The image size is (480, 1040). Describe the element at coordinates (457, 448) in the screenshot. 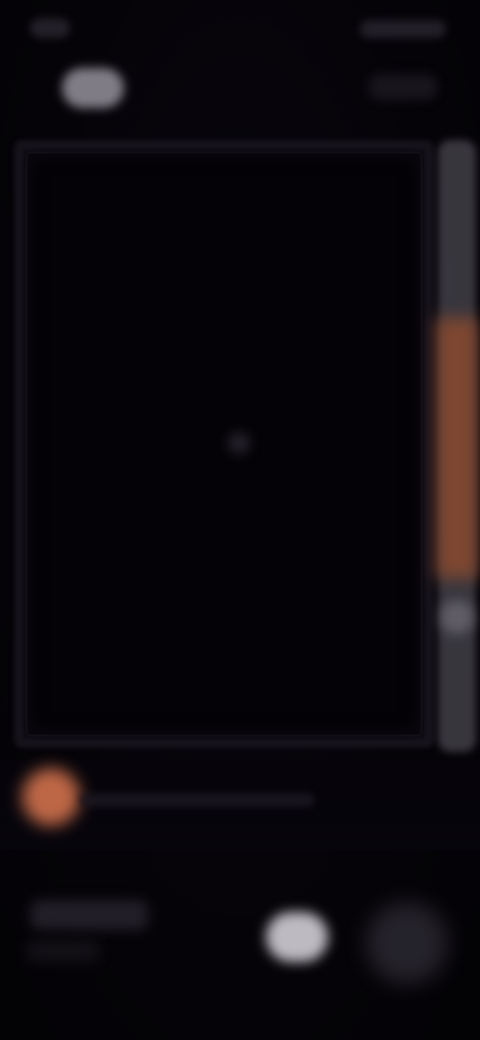

I see `side-slider-fill` at that location.